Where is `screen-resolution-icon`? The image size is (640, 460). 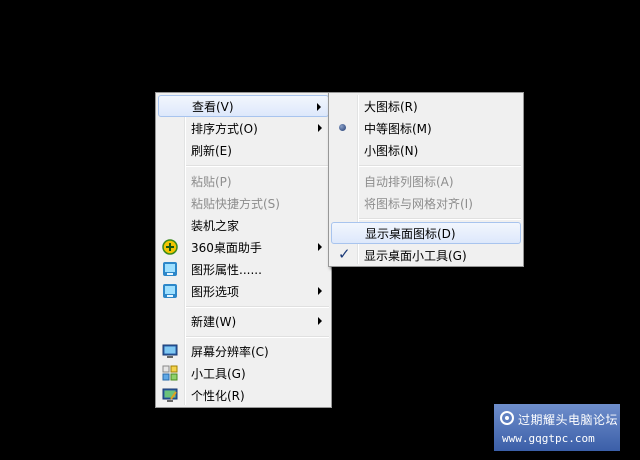
screen-resolution-icon is located at coordinates (170, 351).